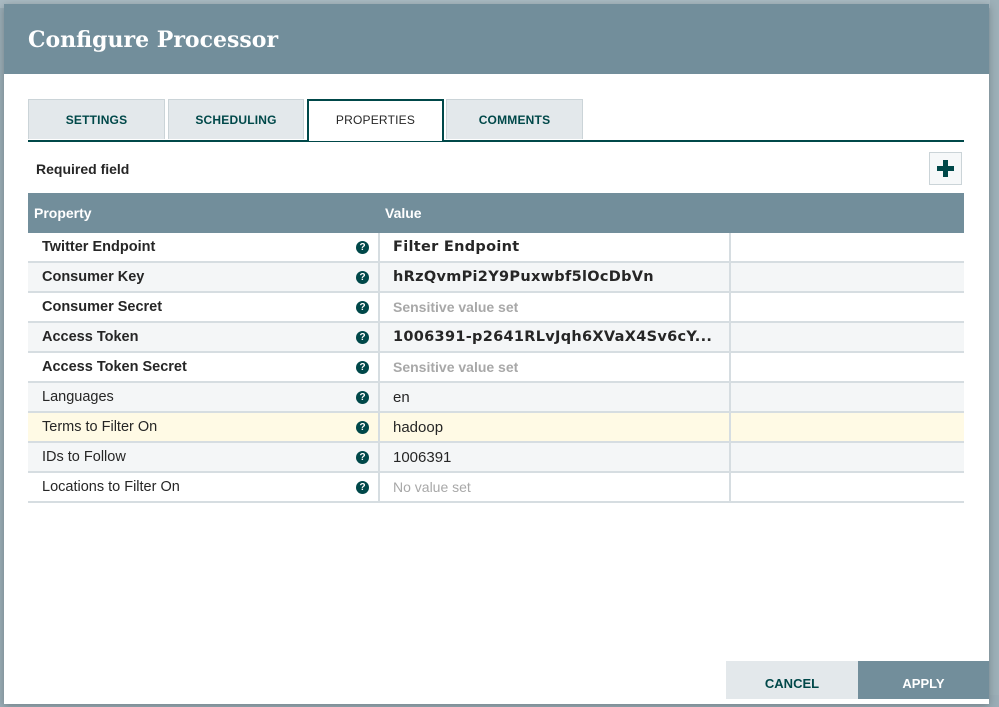 This screenshot has width=999, height=707. Describe the element at coordinates (63, 213) in the screenshot. I see `column-header-property: Property` at that location.